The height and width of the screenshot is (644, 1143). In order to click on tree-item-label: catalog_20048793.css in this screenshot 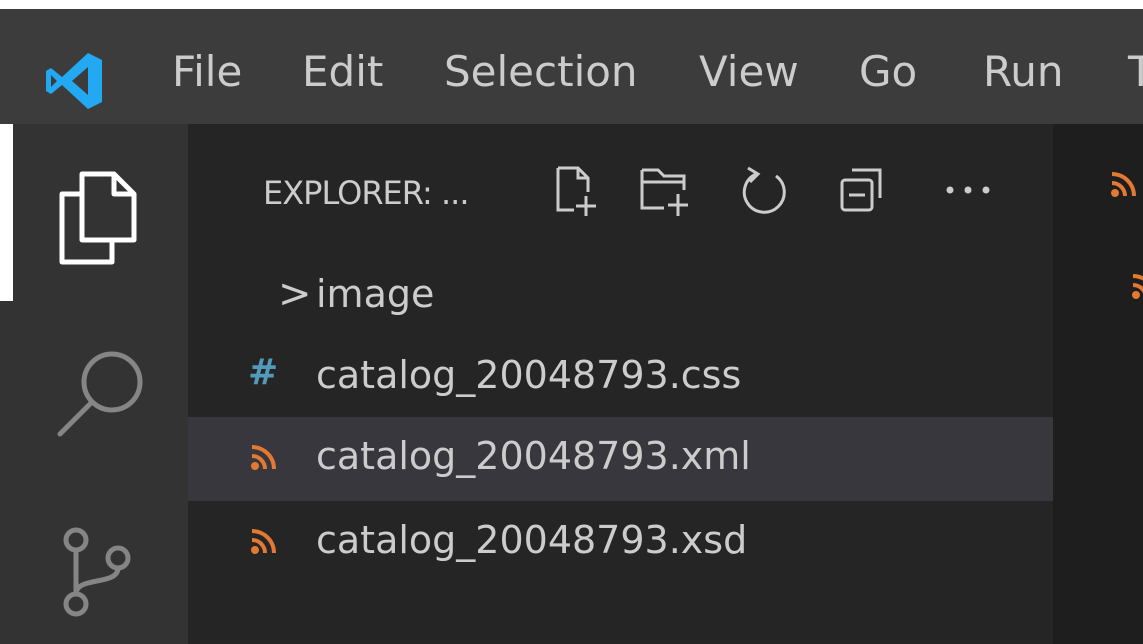, I will do `click(529, 375)`.